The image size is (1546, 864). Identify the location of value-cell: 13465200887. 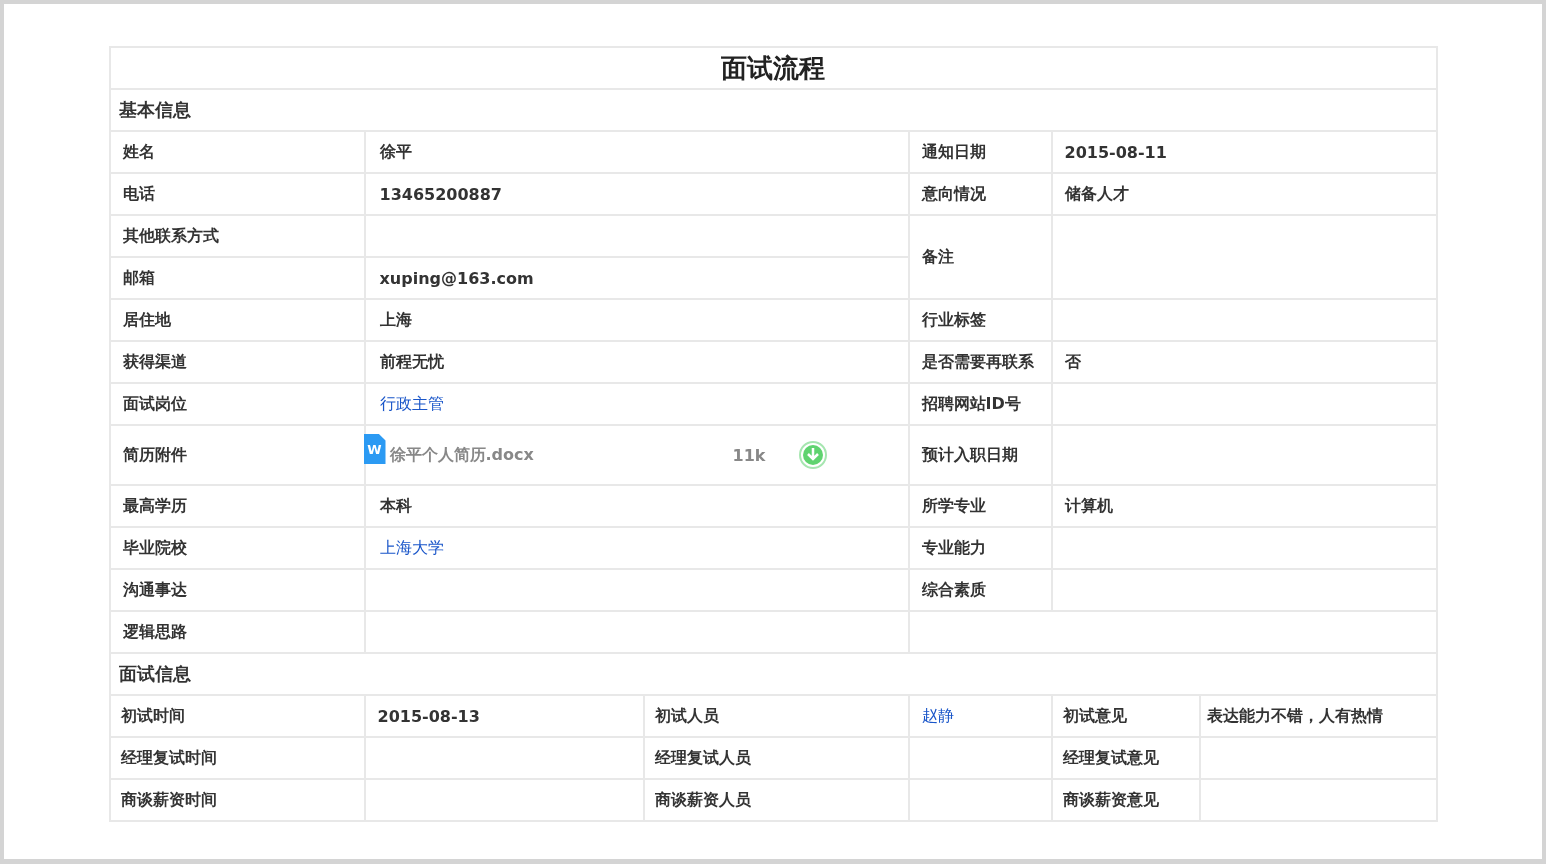
(636, 194).